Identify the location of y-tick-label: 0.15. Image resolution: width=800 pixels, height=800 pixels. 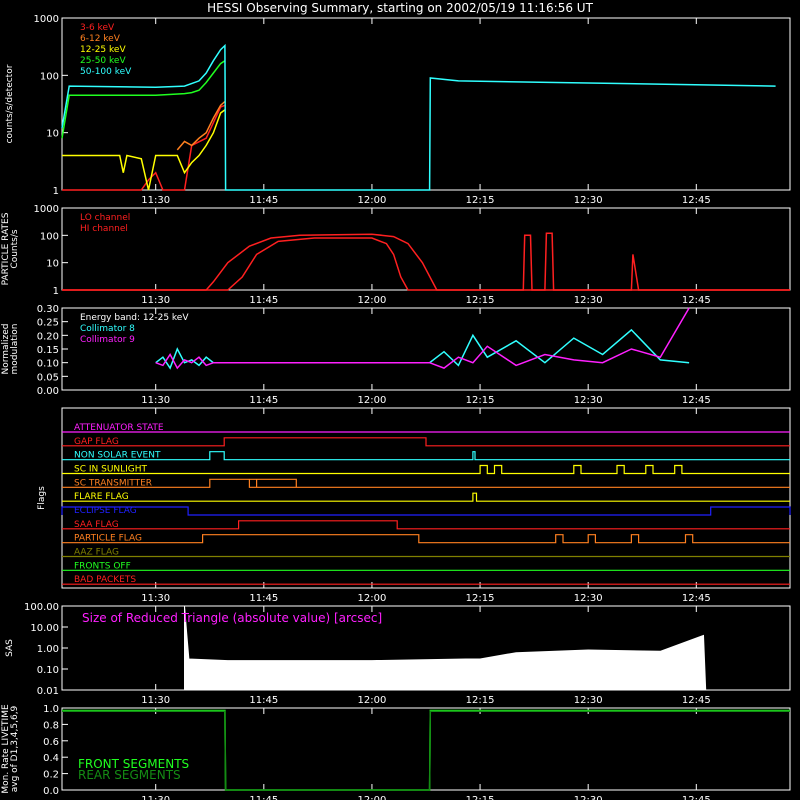
(48, 350).